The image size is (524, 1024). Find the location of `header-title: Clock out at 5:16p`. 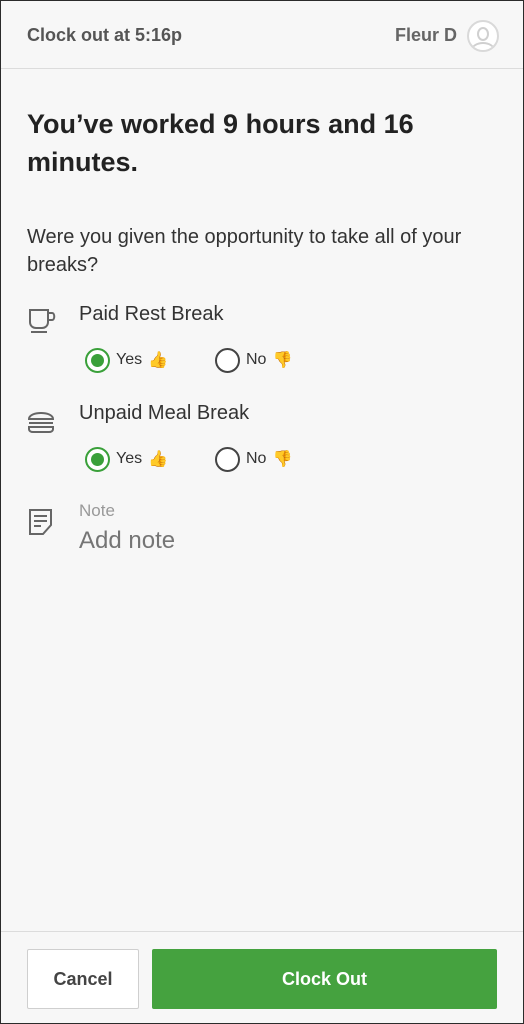

header-title: Clock out at 5:16p is located at coordinates (105, 35).